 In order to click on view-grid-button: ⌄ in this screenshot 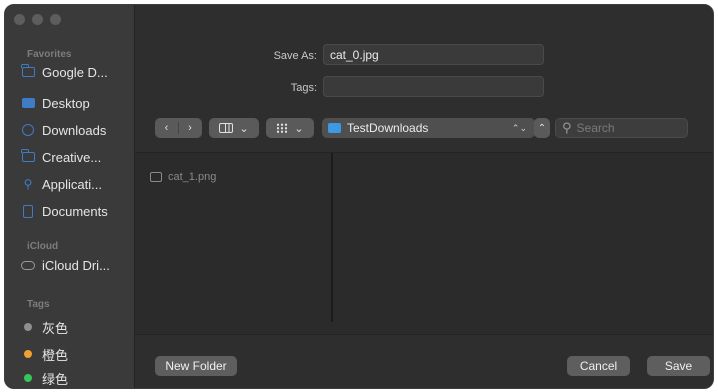, I will do `click(290, 128)`.